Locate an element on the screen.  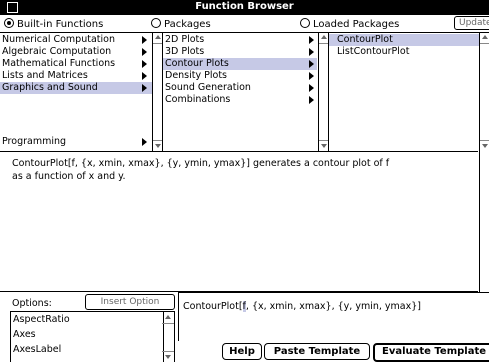
option-item: Axes is located at coordinates (24, 335).